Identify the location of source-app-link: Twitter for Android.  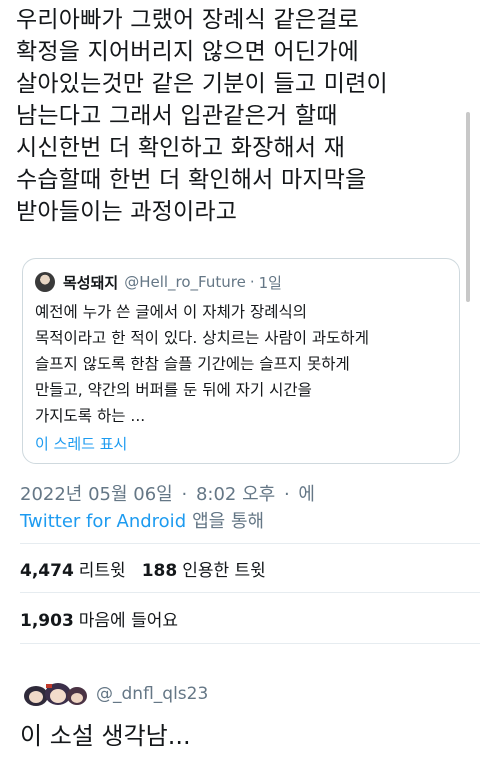
(103, 521).